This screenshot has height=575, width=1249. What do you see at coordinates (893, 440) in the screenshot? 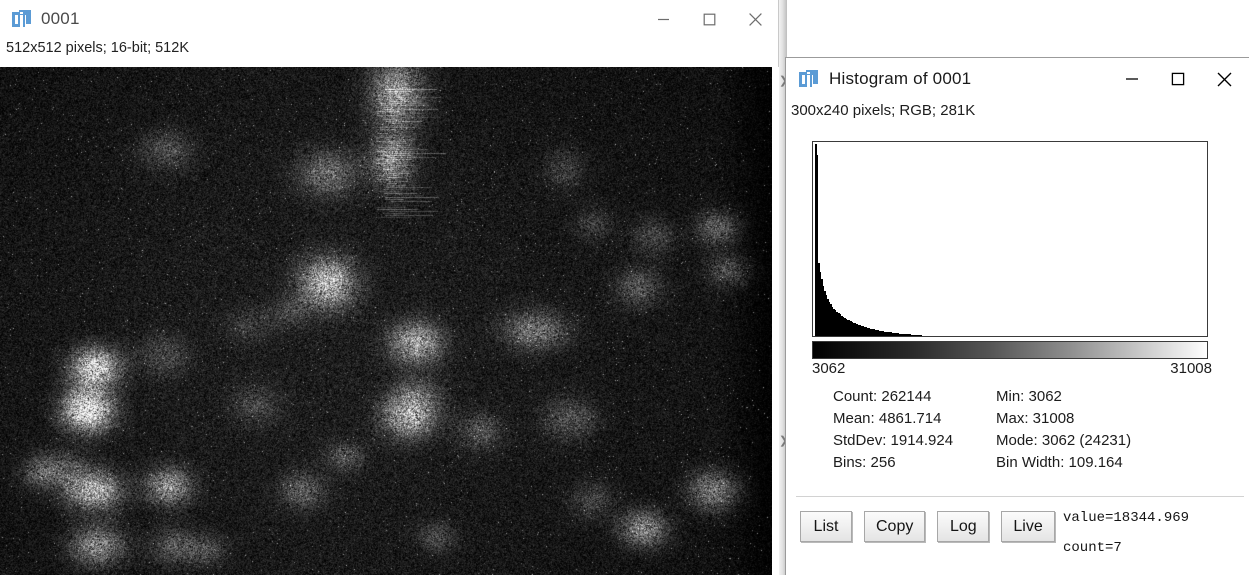
I see `stat-stddev: StdDev: 1914.924` at bounding box center [893, 440].